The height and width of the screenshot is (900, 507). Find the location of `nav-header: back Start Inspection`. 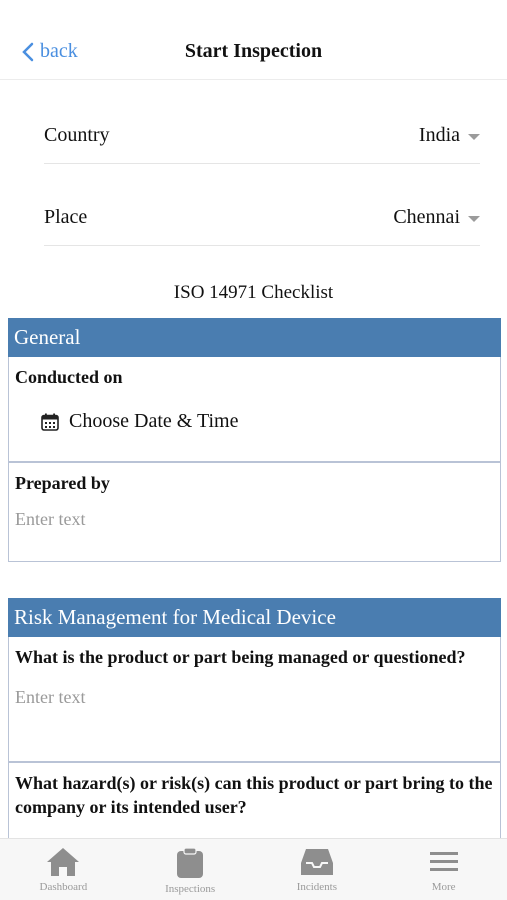

nav-header: back Start Inspection is located at coordinates (253, 40).